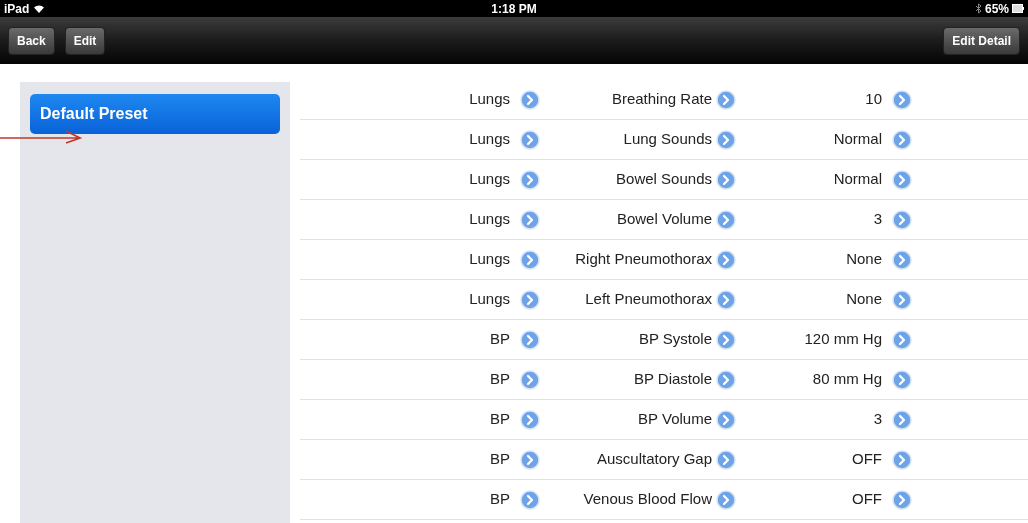  What do you see at coordinates (873, 99) in the screenshot?
I see `value-label: 10` at bounding box center [873, 99].